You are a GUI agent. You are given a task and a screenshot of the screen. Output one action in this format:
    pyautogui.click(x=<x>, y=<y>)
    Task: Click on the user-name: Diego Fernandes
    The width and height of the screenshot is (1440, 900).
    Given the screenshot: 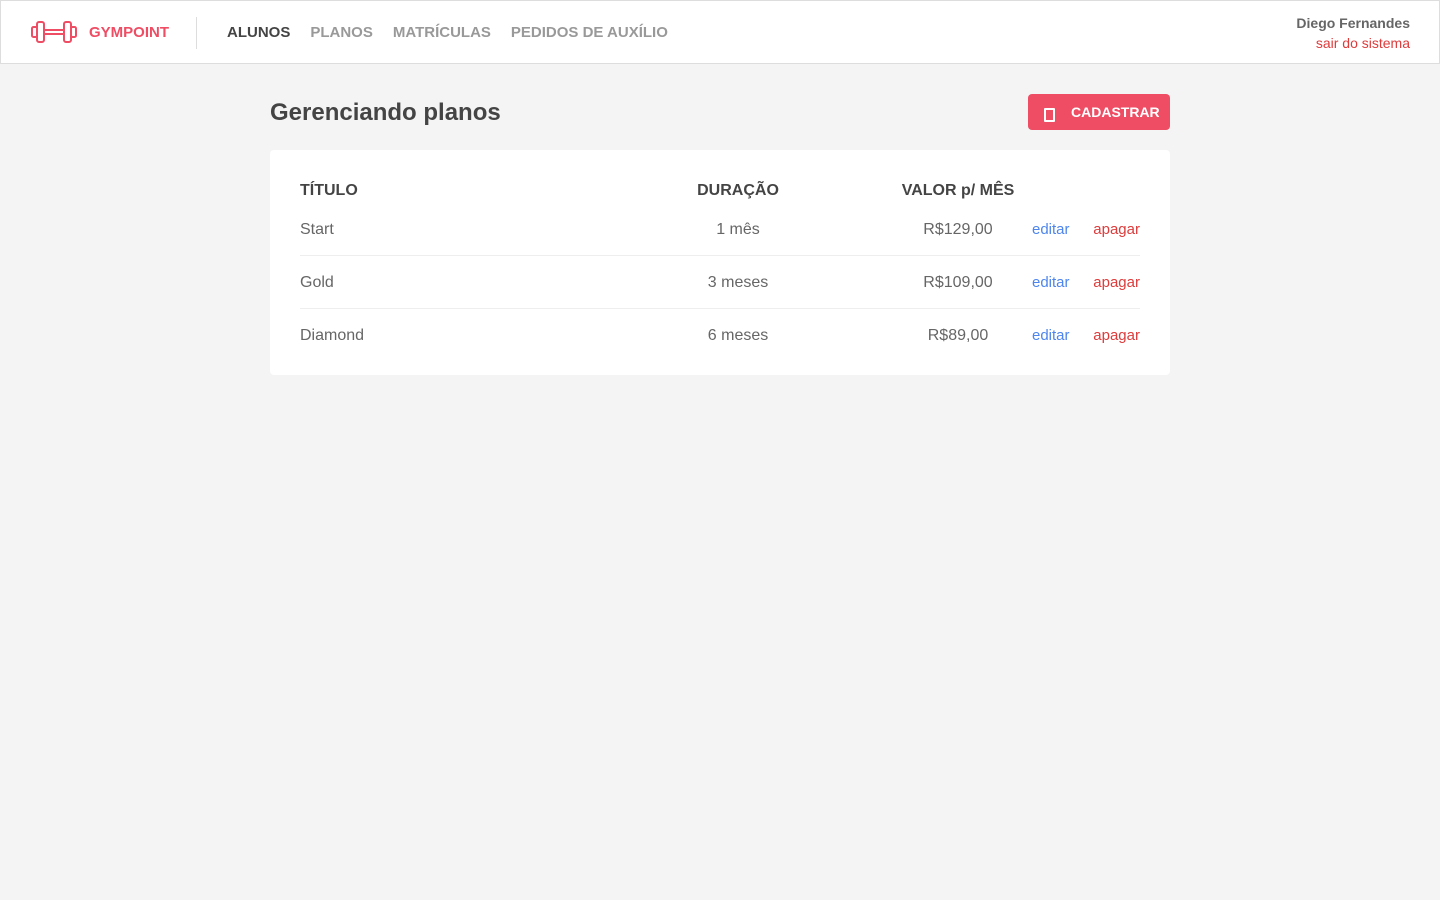 What is the action you would take?
    pyautogui.click(x=1353, y=23)
    